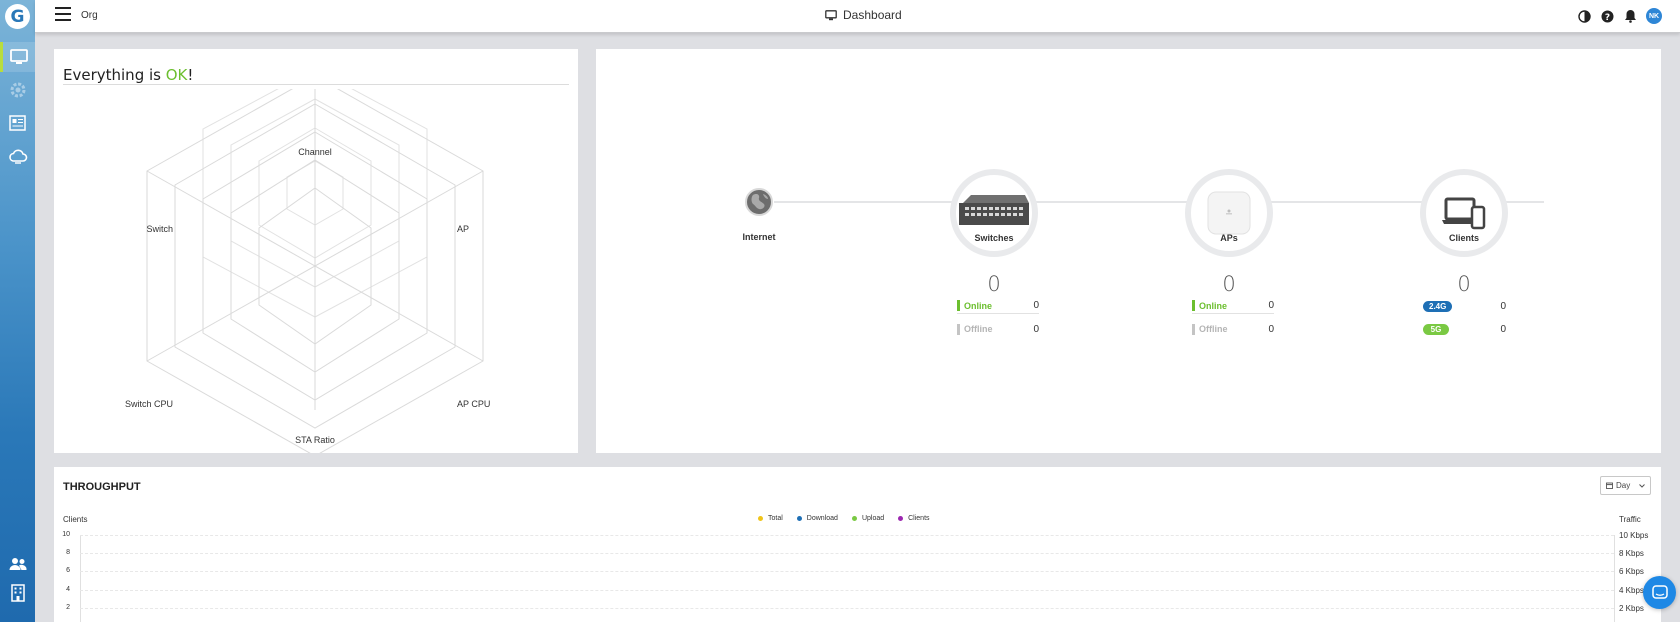 The height and width of the screenshot is (622, 1680). What do you see at coordinates (63, 14) in the screenshot?
I see `menu-toggle-icon` at bounding box center [63, 14].